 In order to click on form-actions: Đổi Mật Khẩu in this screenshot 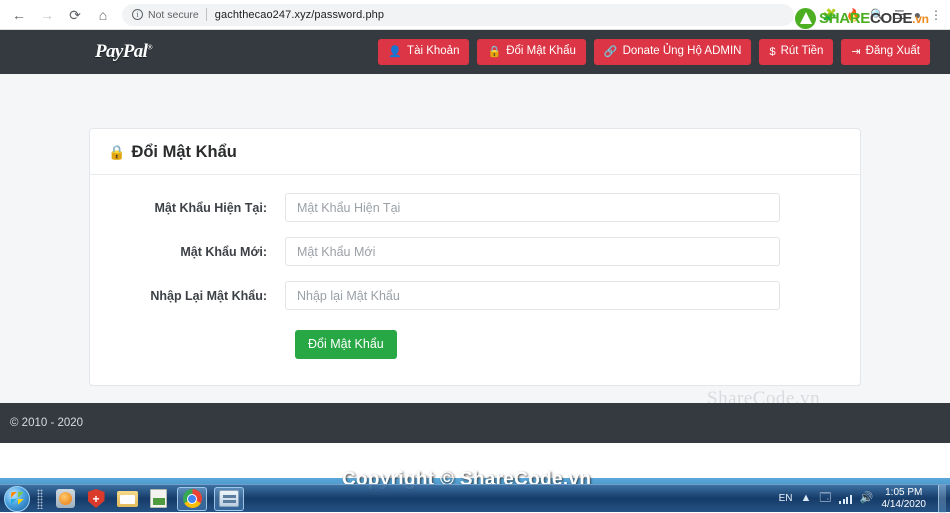, I will do `click(475, 344)`.